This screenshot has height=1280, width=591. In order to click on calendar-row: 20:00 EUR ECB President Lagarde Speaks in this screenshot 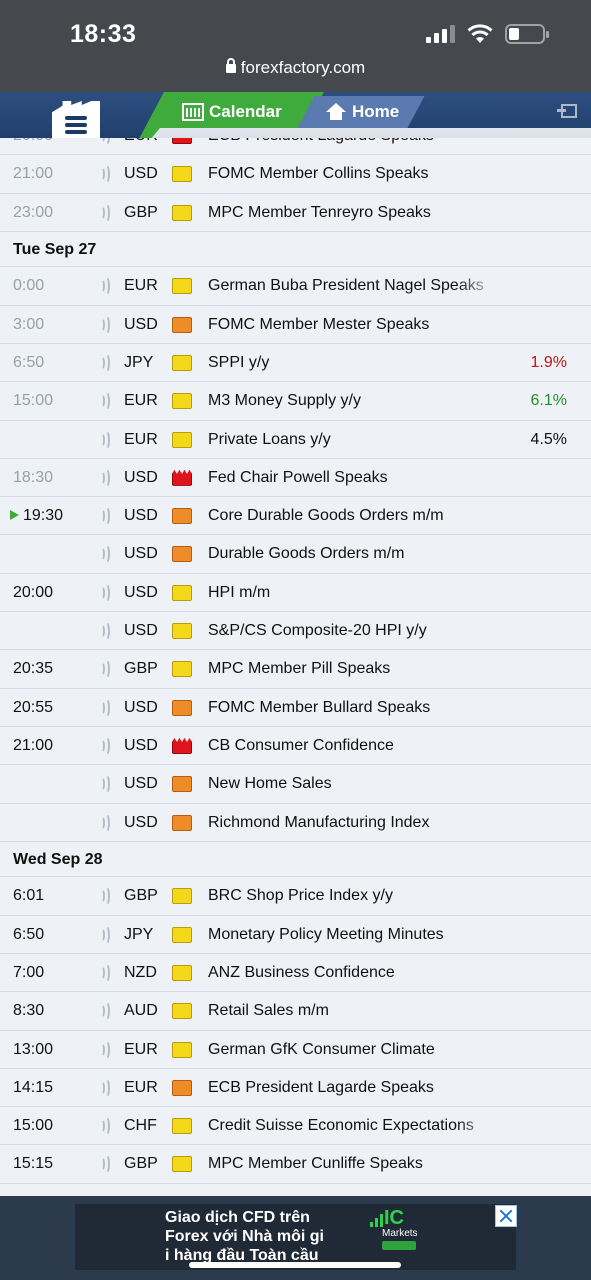, I will do `click(295, 147)`.